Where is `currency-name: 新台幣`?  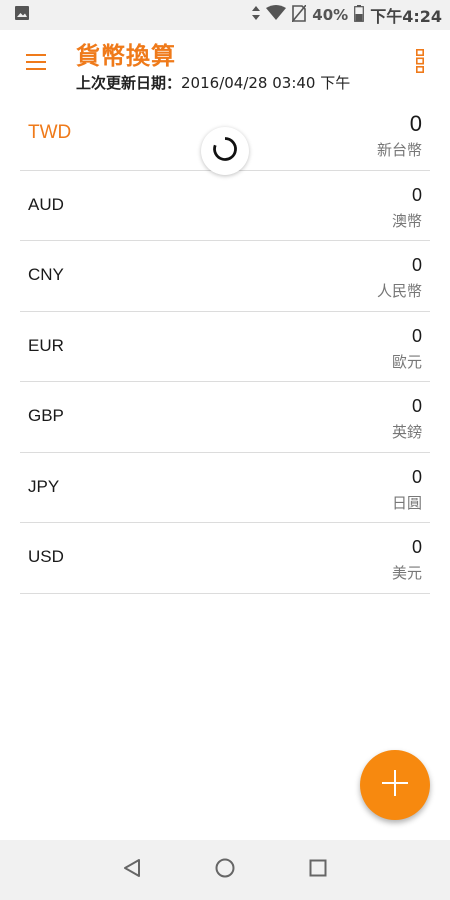
currency-name: 新台幣 is located at coordinates (399, 150).